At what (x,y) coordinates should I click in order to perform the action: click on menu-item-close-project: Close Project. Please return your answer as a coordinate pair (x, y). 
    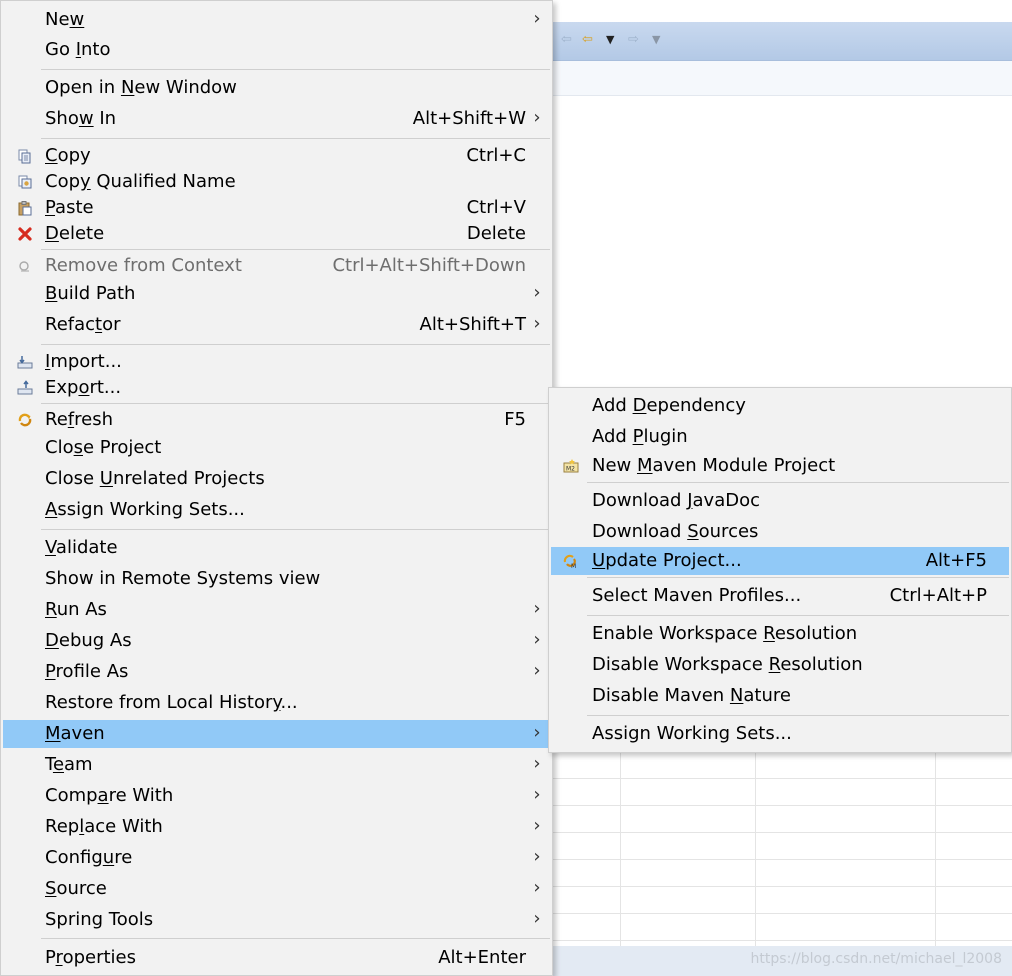
    Looking at the image, I should click on (276, 448).